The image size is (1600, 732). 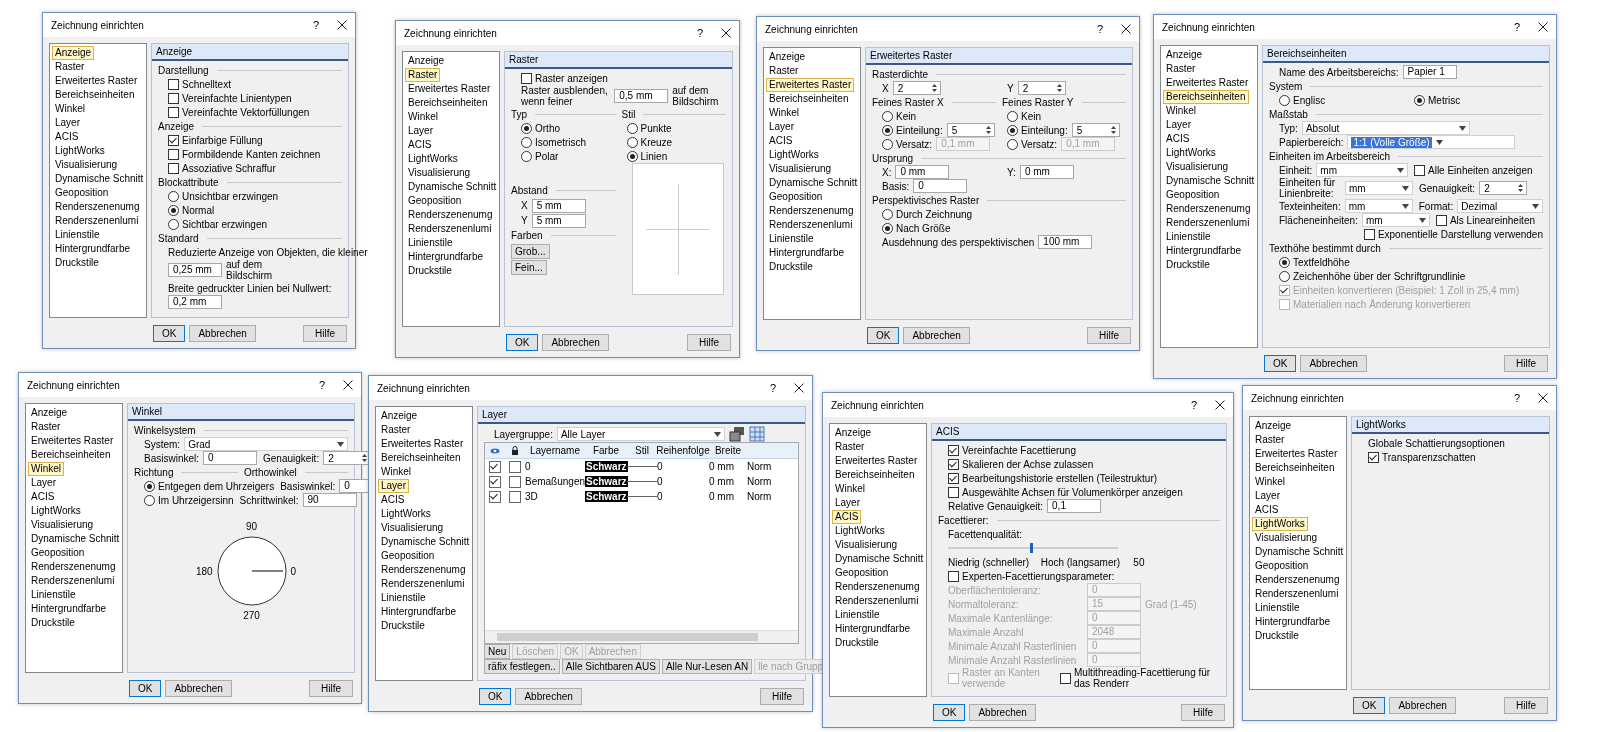 What do you see at coordinates (554, 142) in the screenshot?
I see `radio-button: Isometrisch` at bounding box center [554, 142].